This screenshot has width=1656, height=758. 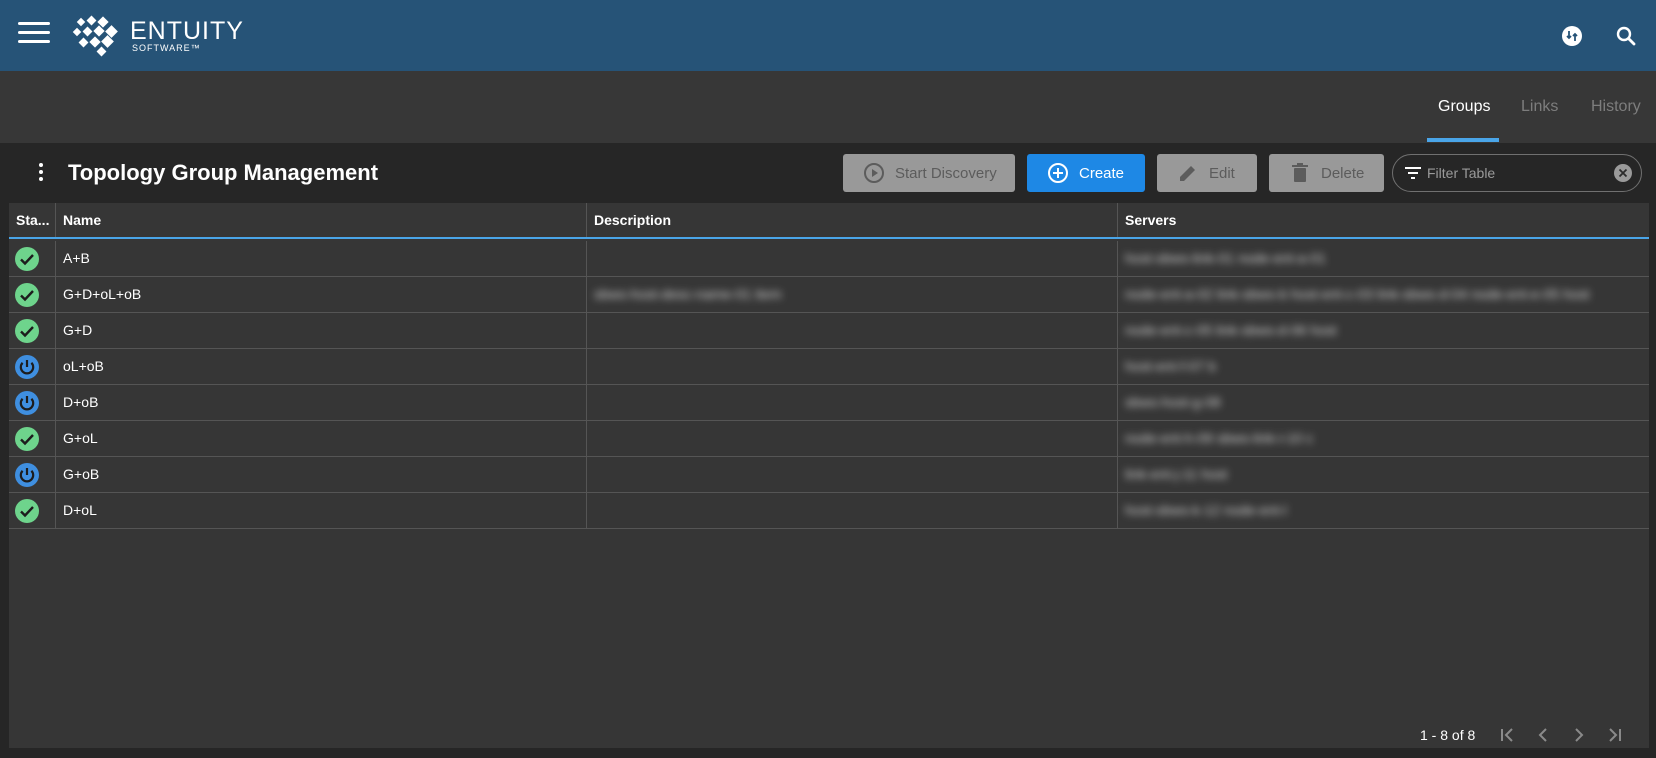 I want to click on start-discovery-label: Start Discovery, so click(x=946, y=173).